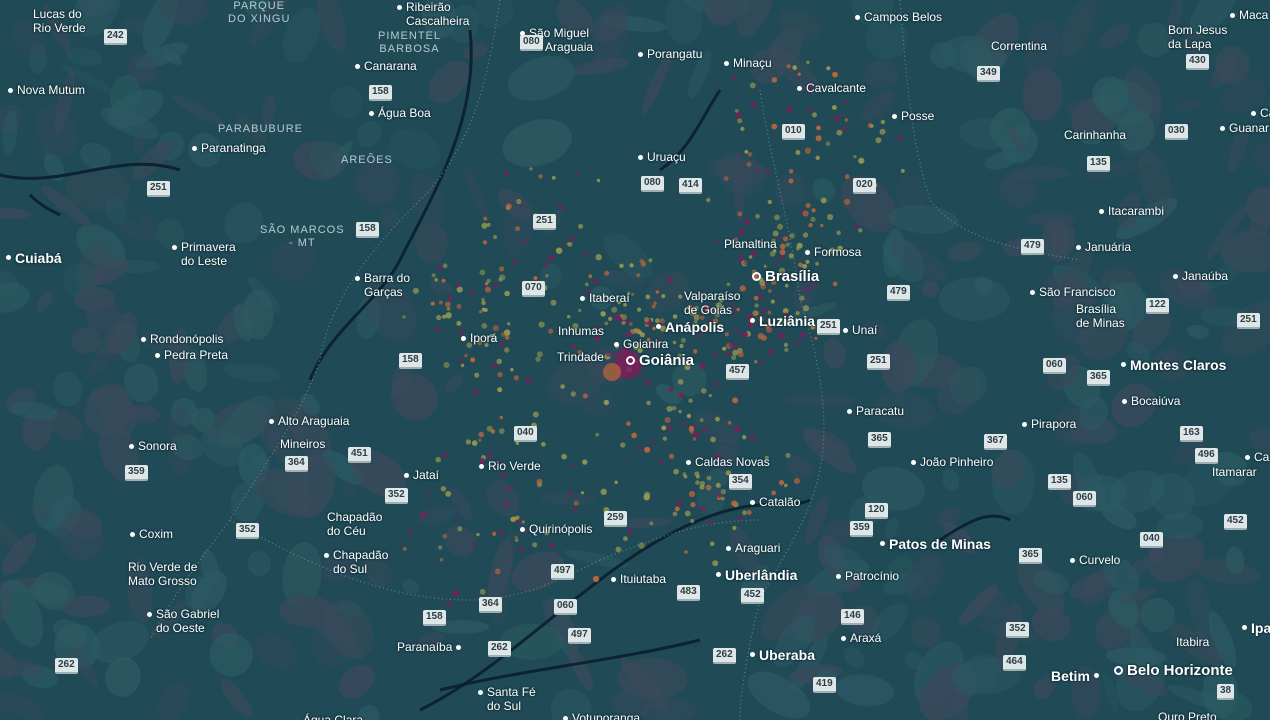 This screenshot has width=1270, height=720. I want to click on city-label: Paranaíba, so click(429, 647).